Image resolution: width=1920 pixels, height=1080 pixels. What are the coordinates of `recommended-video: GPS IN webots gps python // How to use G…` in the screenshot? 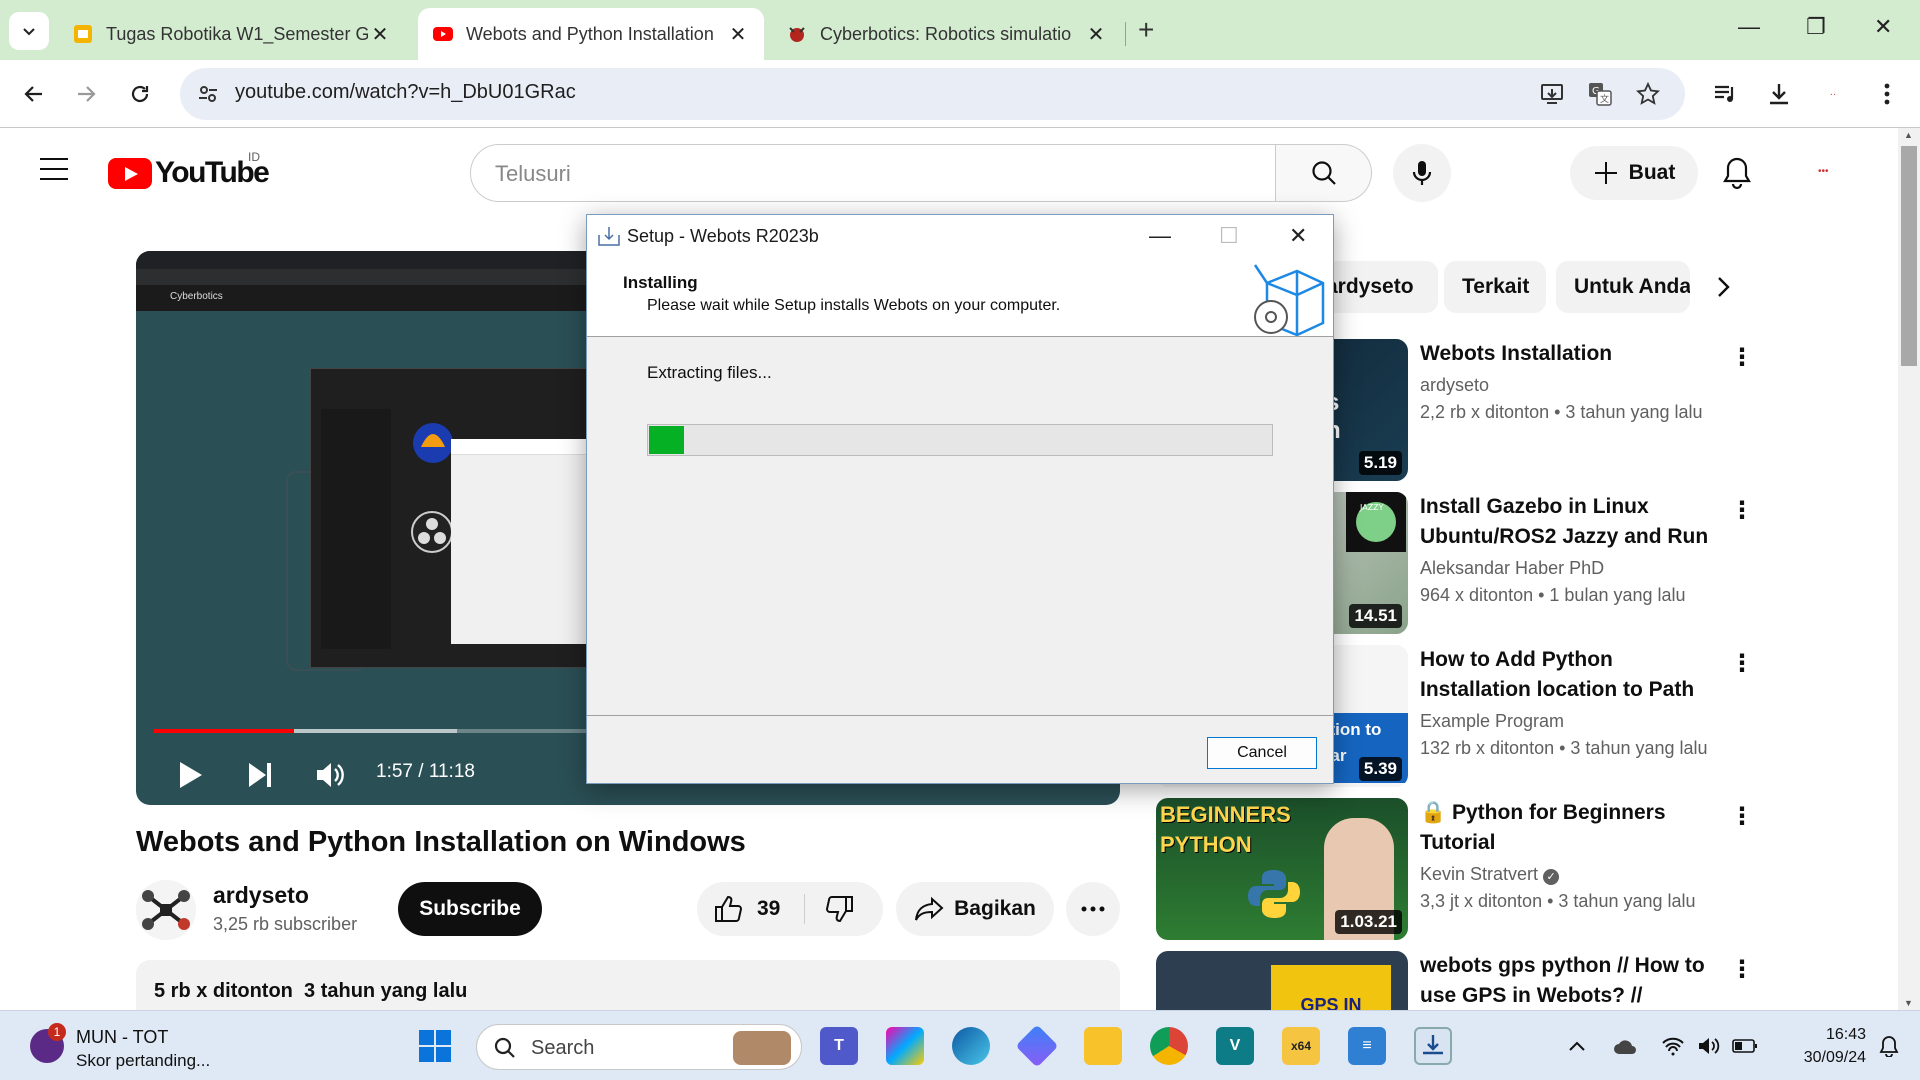 It's located at (1451, 980).